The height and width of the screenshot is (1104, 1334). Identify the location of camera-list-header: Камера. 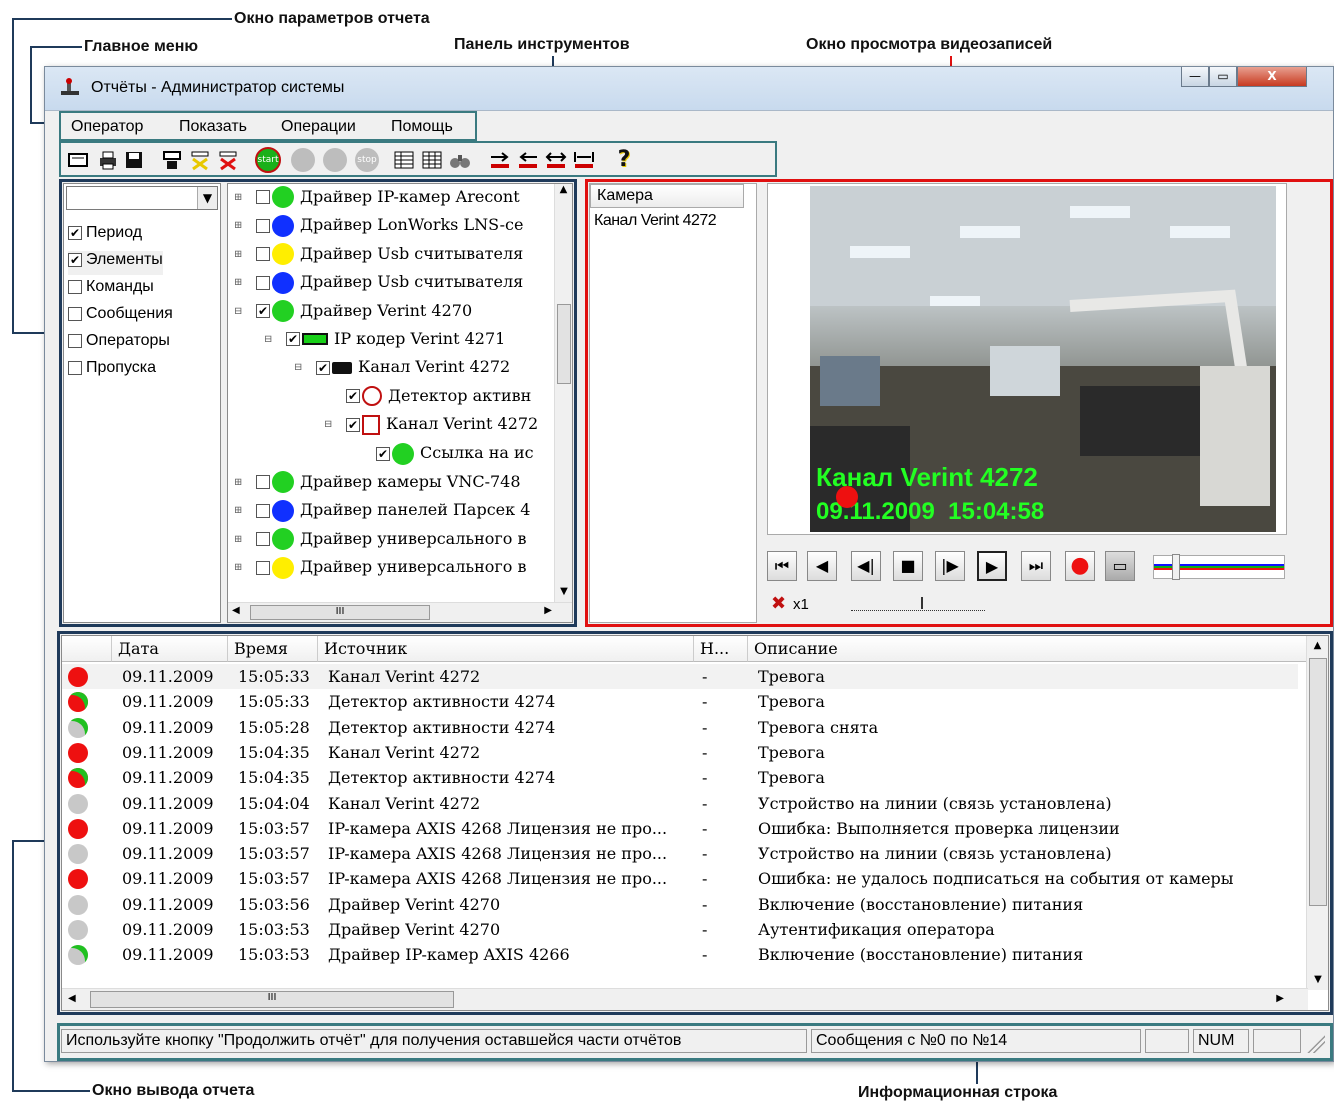
(667, 196).